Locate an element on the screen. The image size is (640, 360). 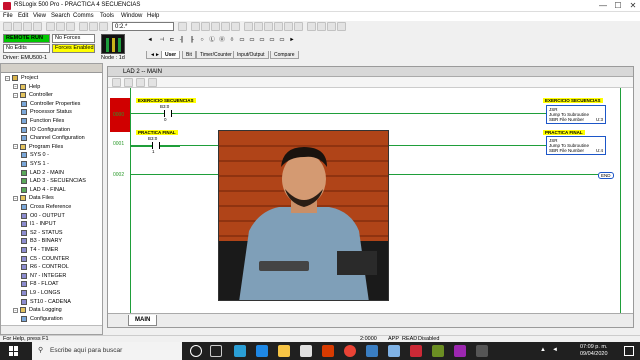
menu-edit: Edit is located at coordinates (23, 16).